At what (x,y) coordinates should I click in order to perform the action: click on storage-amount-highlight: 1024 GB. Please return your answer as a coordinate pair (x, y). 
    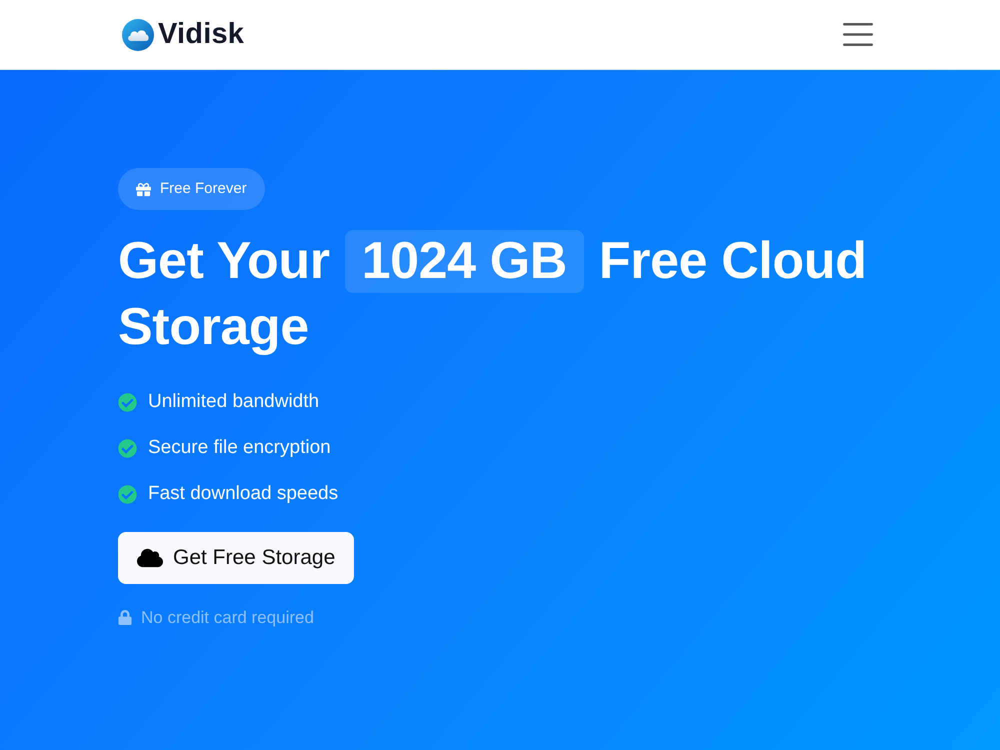
    Looking at the image, I should click on (464, 261).